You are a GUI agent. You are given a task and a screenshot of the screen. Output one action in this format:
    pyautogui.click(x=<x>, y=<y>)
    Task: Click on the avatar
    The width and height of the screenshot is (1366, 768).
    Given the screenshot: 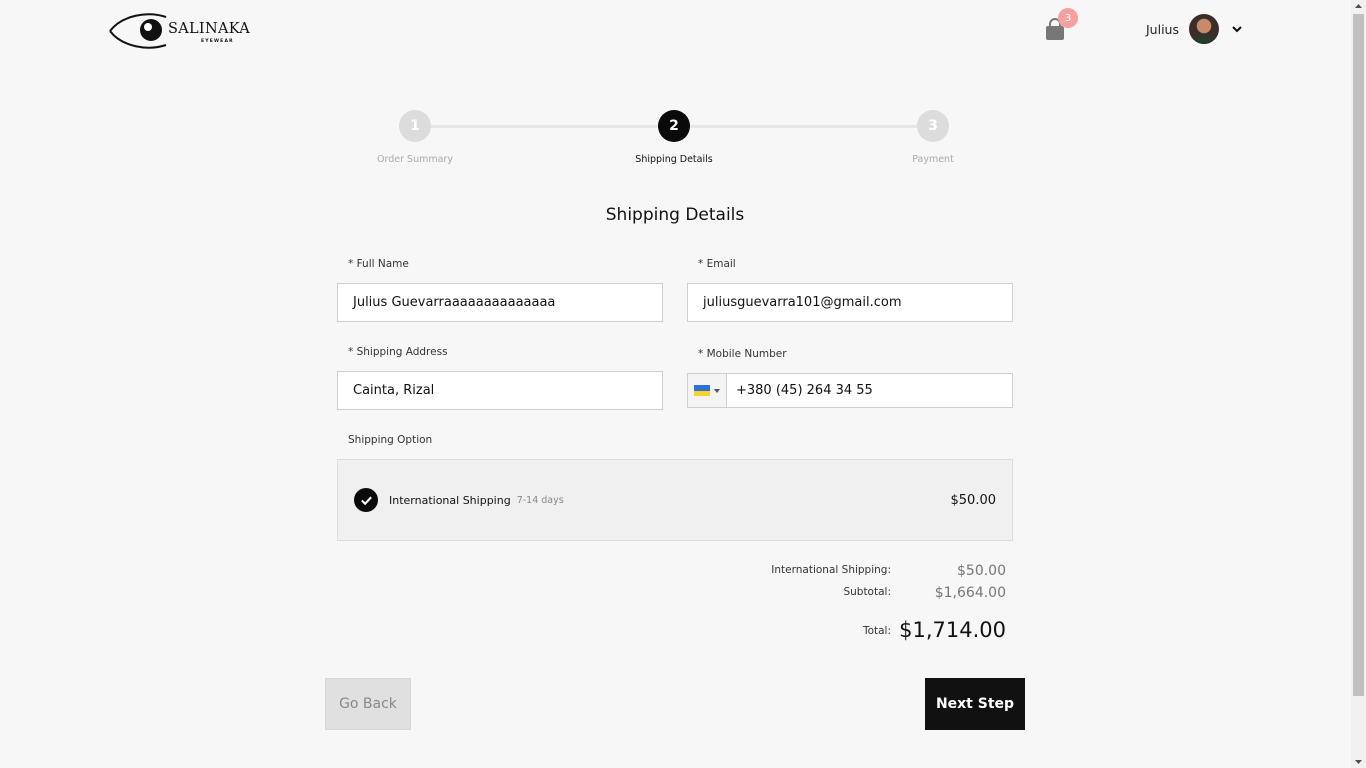 What is the action you would take?
    pyautogui.click(x=1204, y=29)
    